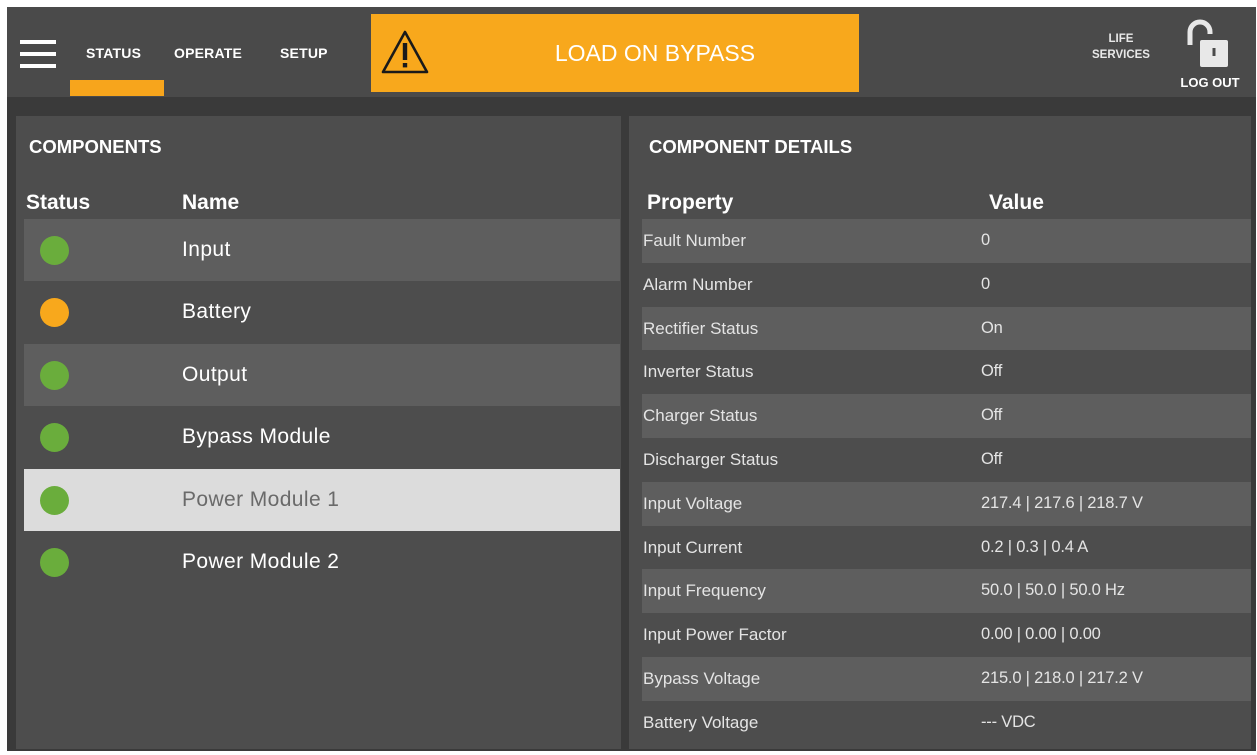 This screenshot has width=1257, height=755. What do you see at coordinates (946, 591) in the screenshot?
I see `detail-row: Input Frequency 50.0 | 50.0 | 50.0 Hz` at bounding box center [946, 591].